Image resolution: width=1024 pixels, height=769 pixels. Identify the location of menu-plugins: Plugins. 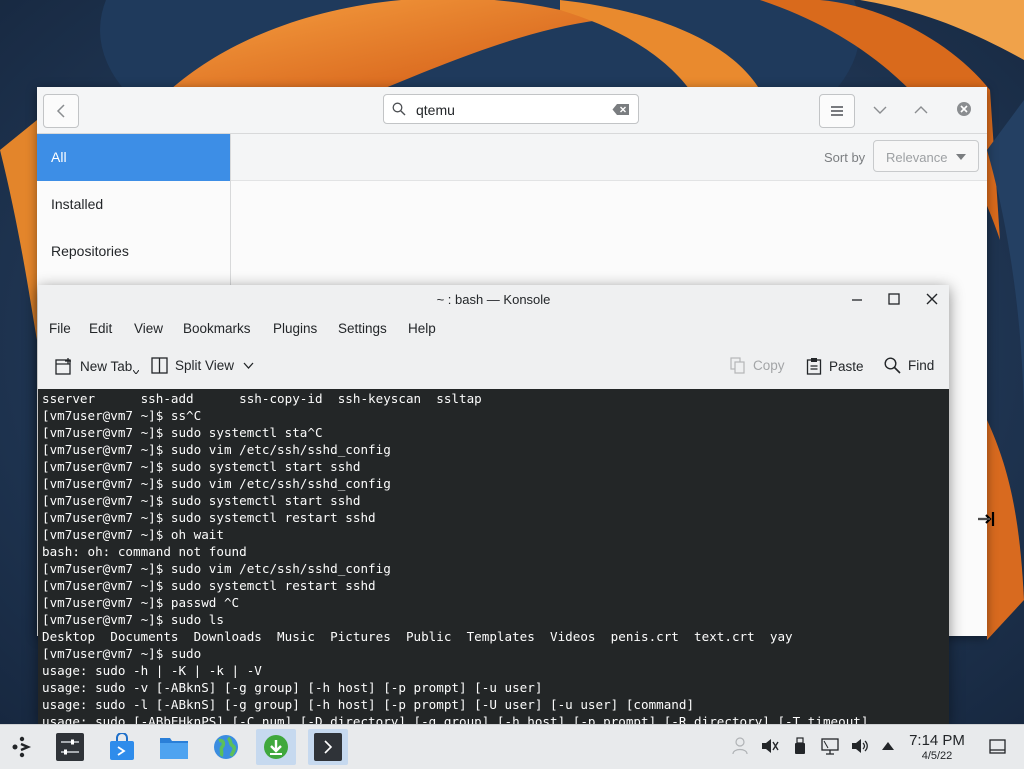
(295, 328).